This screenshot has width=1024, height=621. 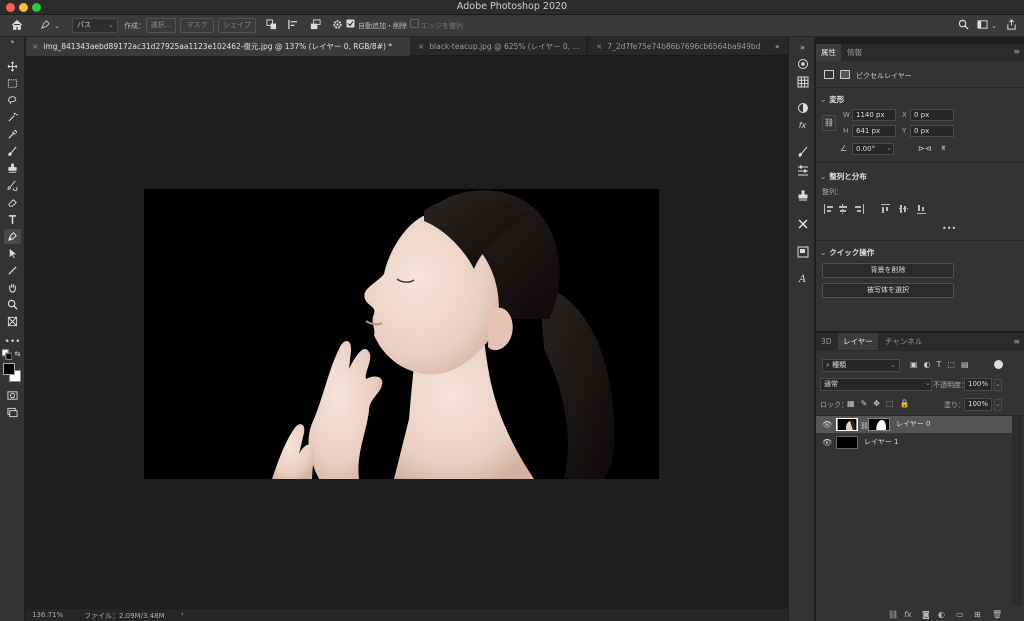 What do you see at coordinates (337, 26) in the screenshot?
I see `gear-icon` at bounding box center [337, 26].